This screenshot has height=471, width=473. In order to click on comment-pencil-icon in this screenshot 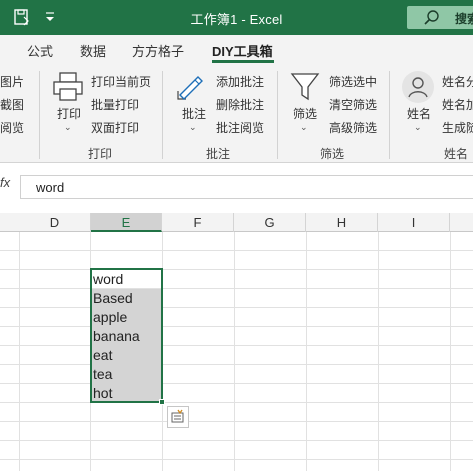, I will do `click(191, 86)`.